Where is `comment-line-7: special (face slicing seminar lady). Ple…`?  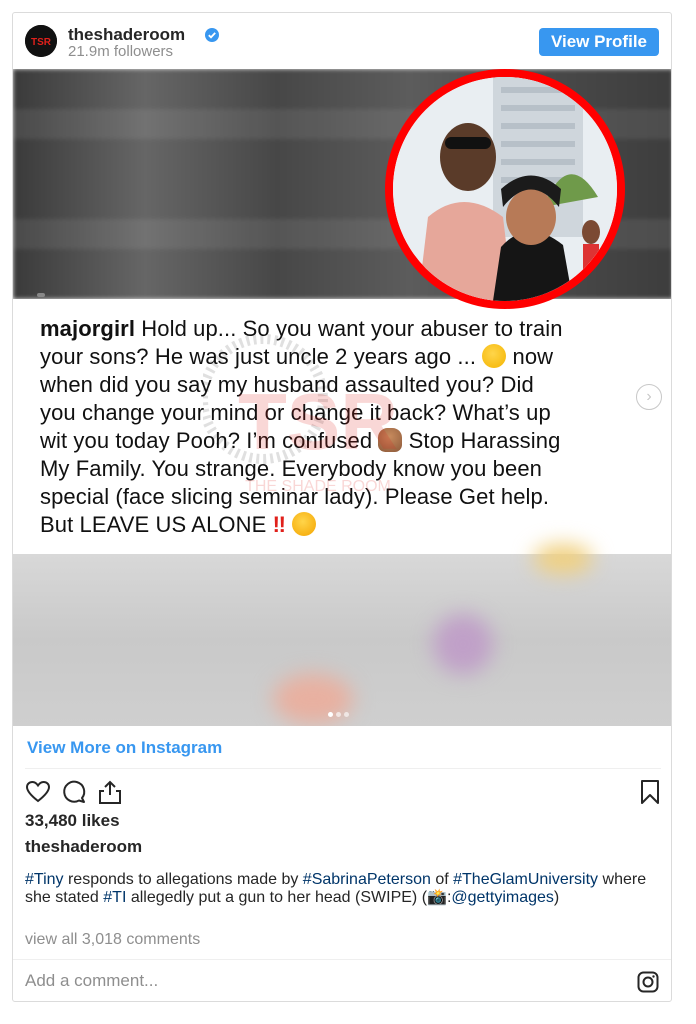
comment-line-7: special (face slicing seminar lady). Ple… is located at coordinates (295, 496).